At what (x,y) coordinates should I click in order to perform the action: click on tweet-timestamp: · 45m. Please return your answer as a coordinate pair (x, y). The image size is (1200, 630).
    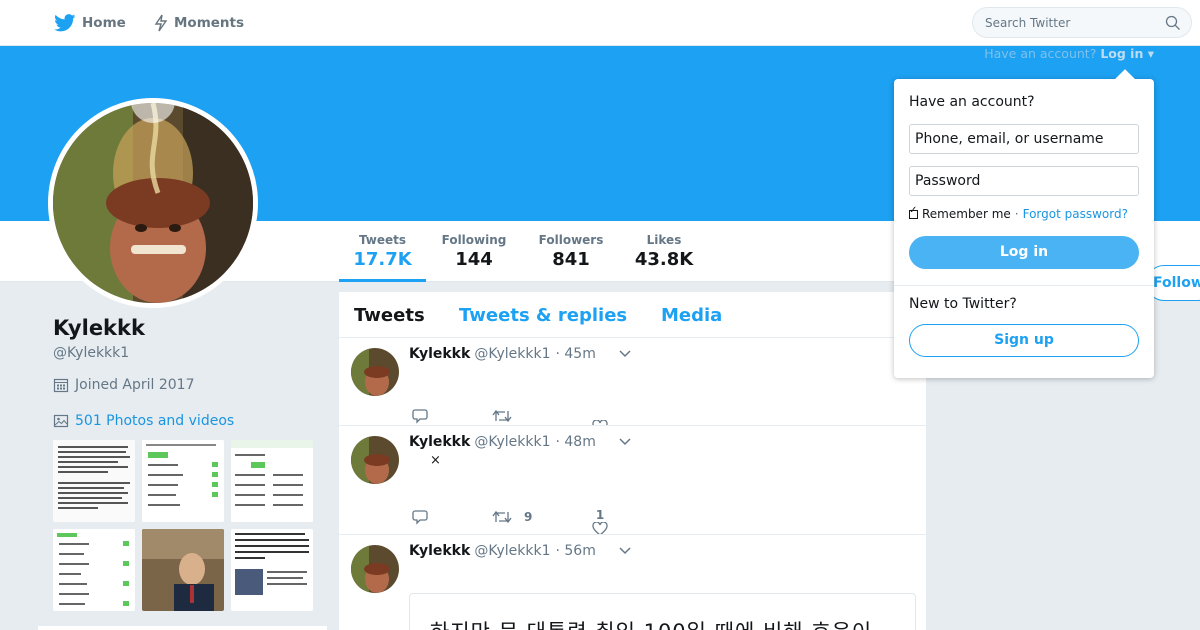
    Looking at the image, I should click on (576, 354).